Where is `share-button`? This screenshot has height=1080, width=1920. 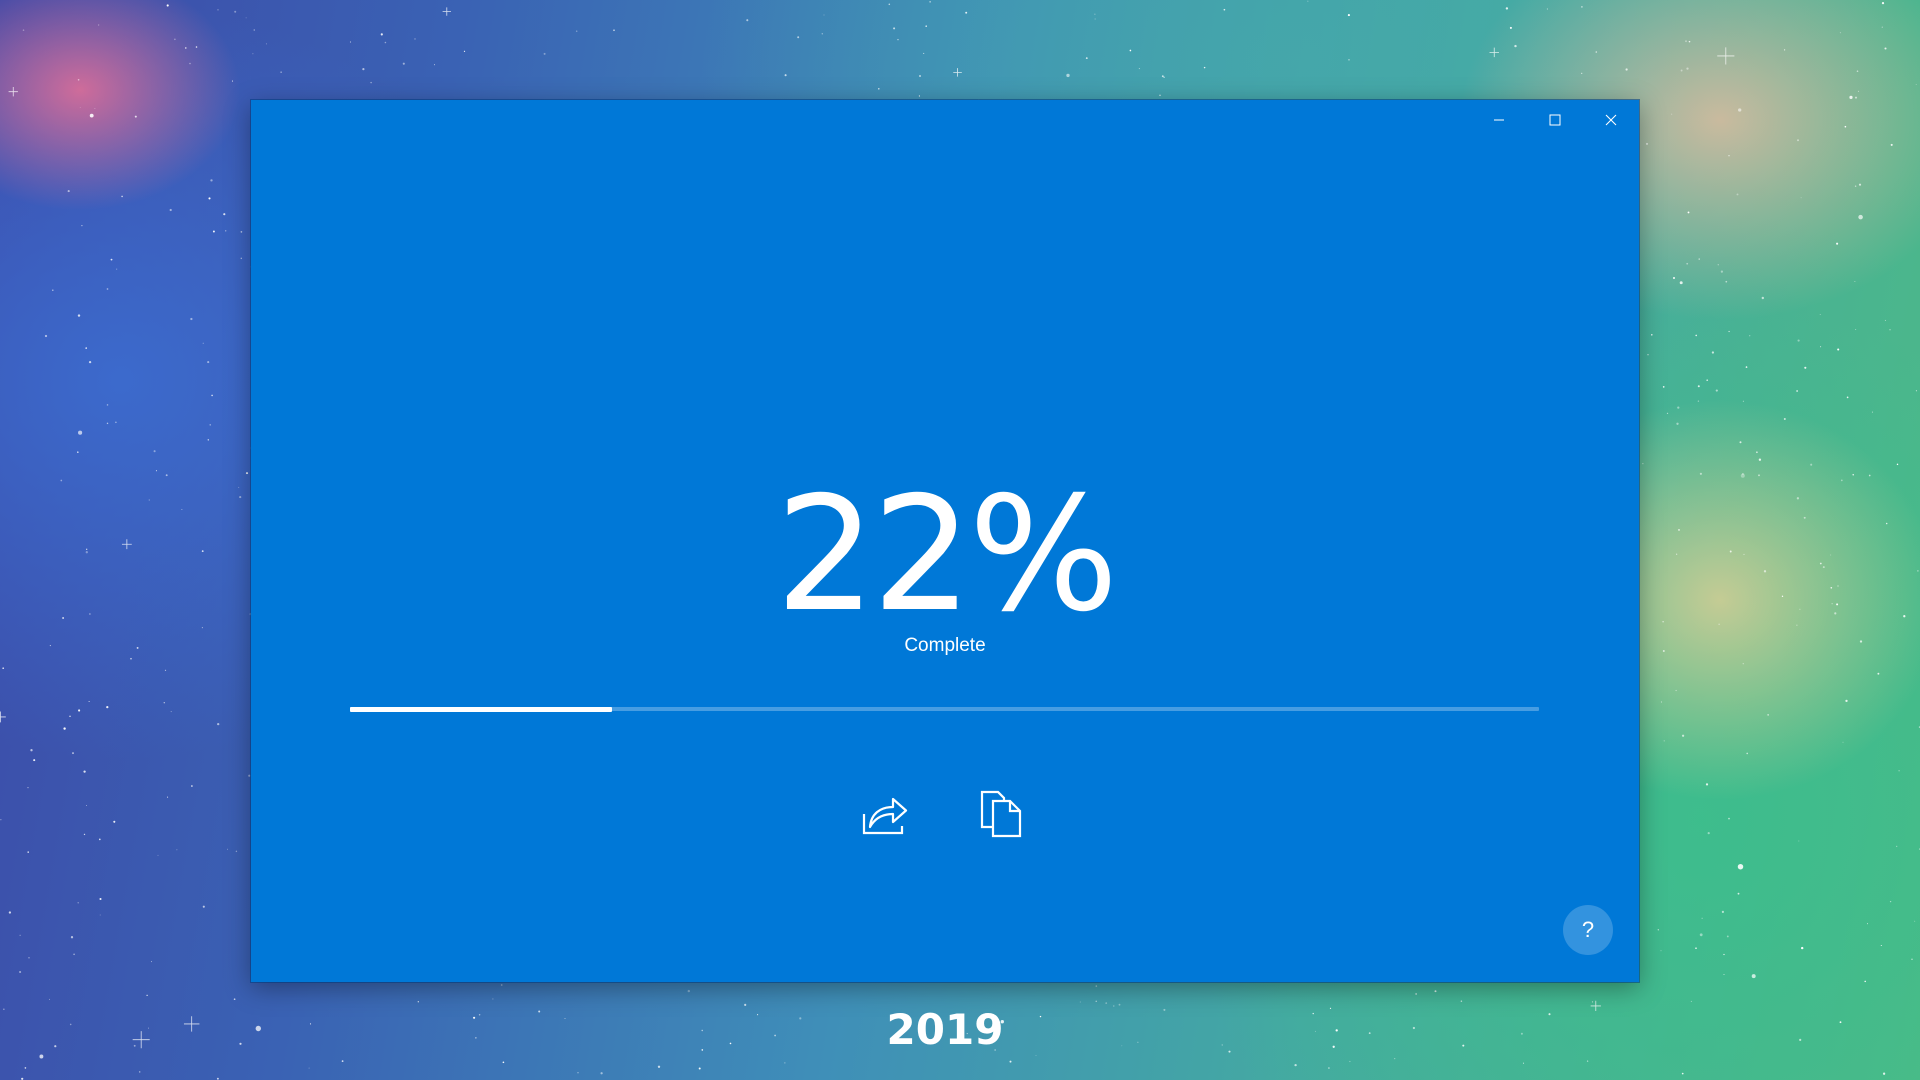
share-button is located at coordinates (885, 814).